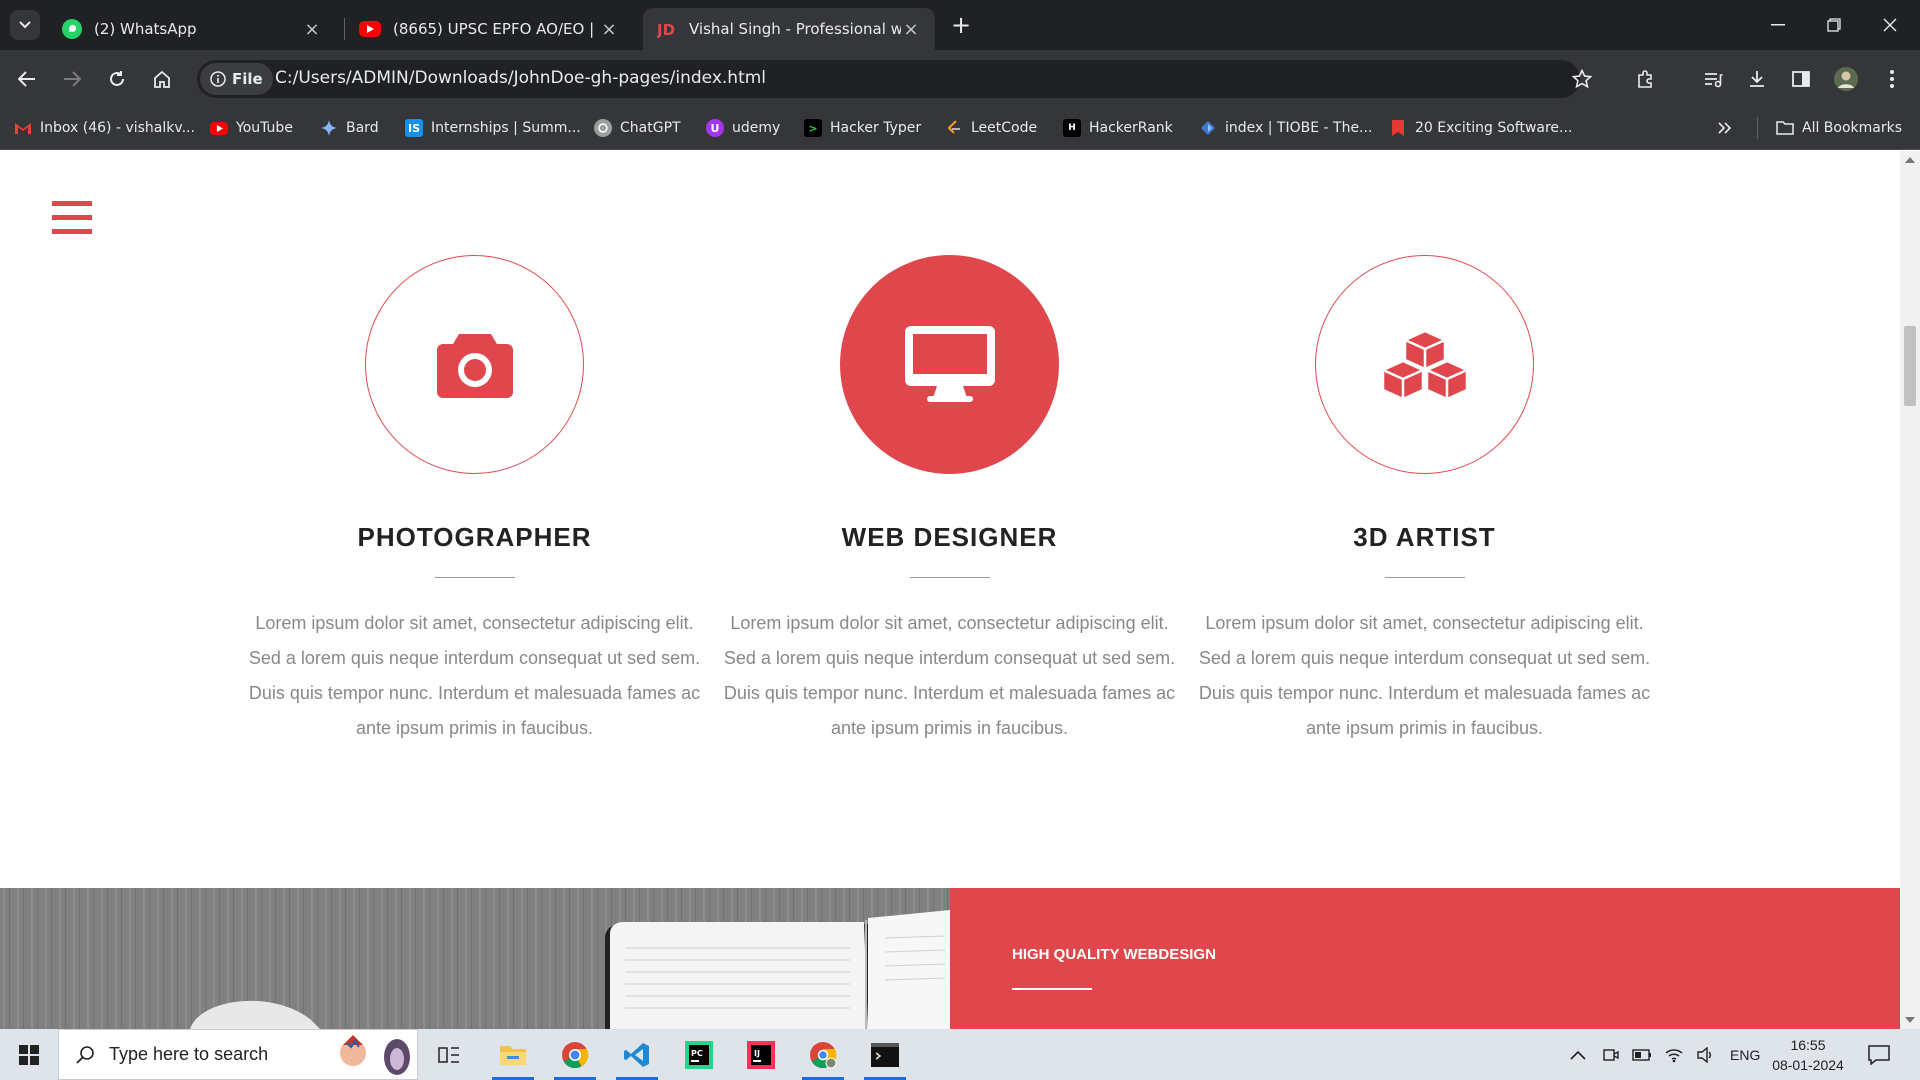  I want to click on clock-time: 16:55, so click(1808, 1045).